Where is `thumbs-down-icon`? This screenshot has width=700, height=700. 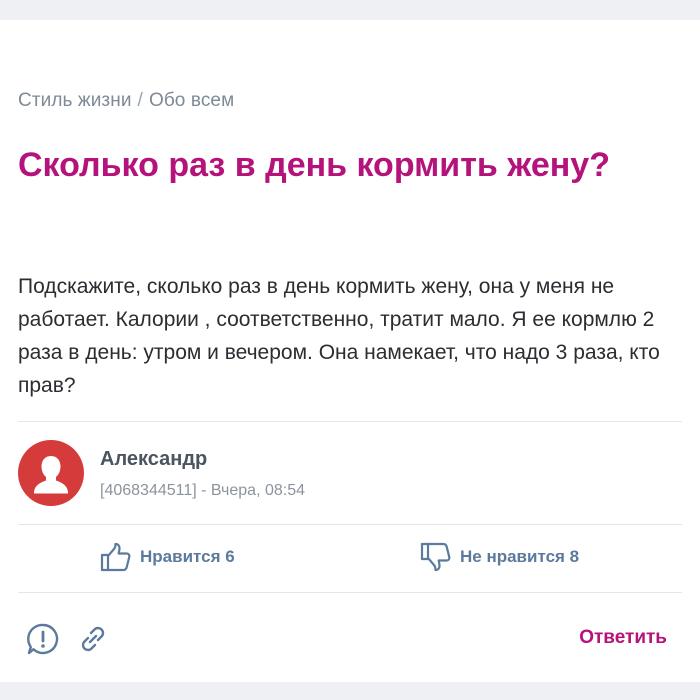
thumbs-down-icon is located at coordinates (435, 557).